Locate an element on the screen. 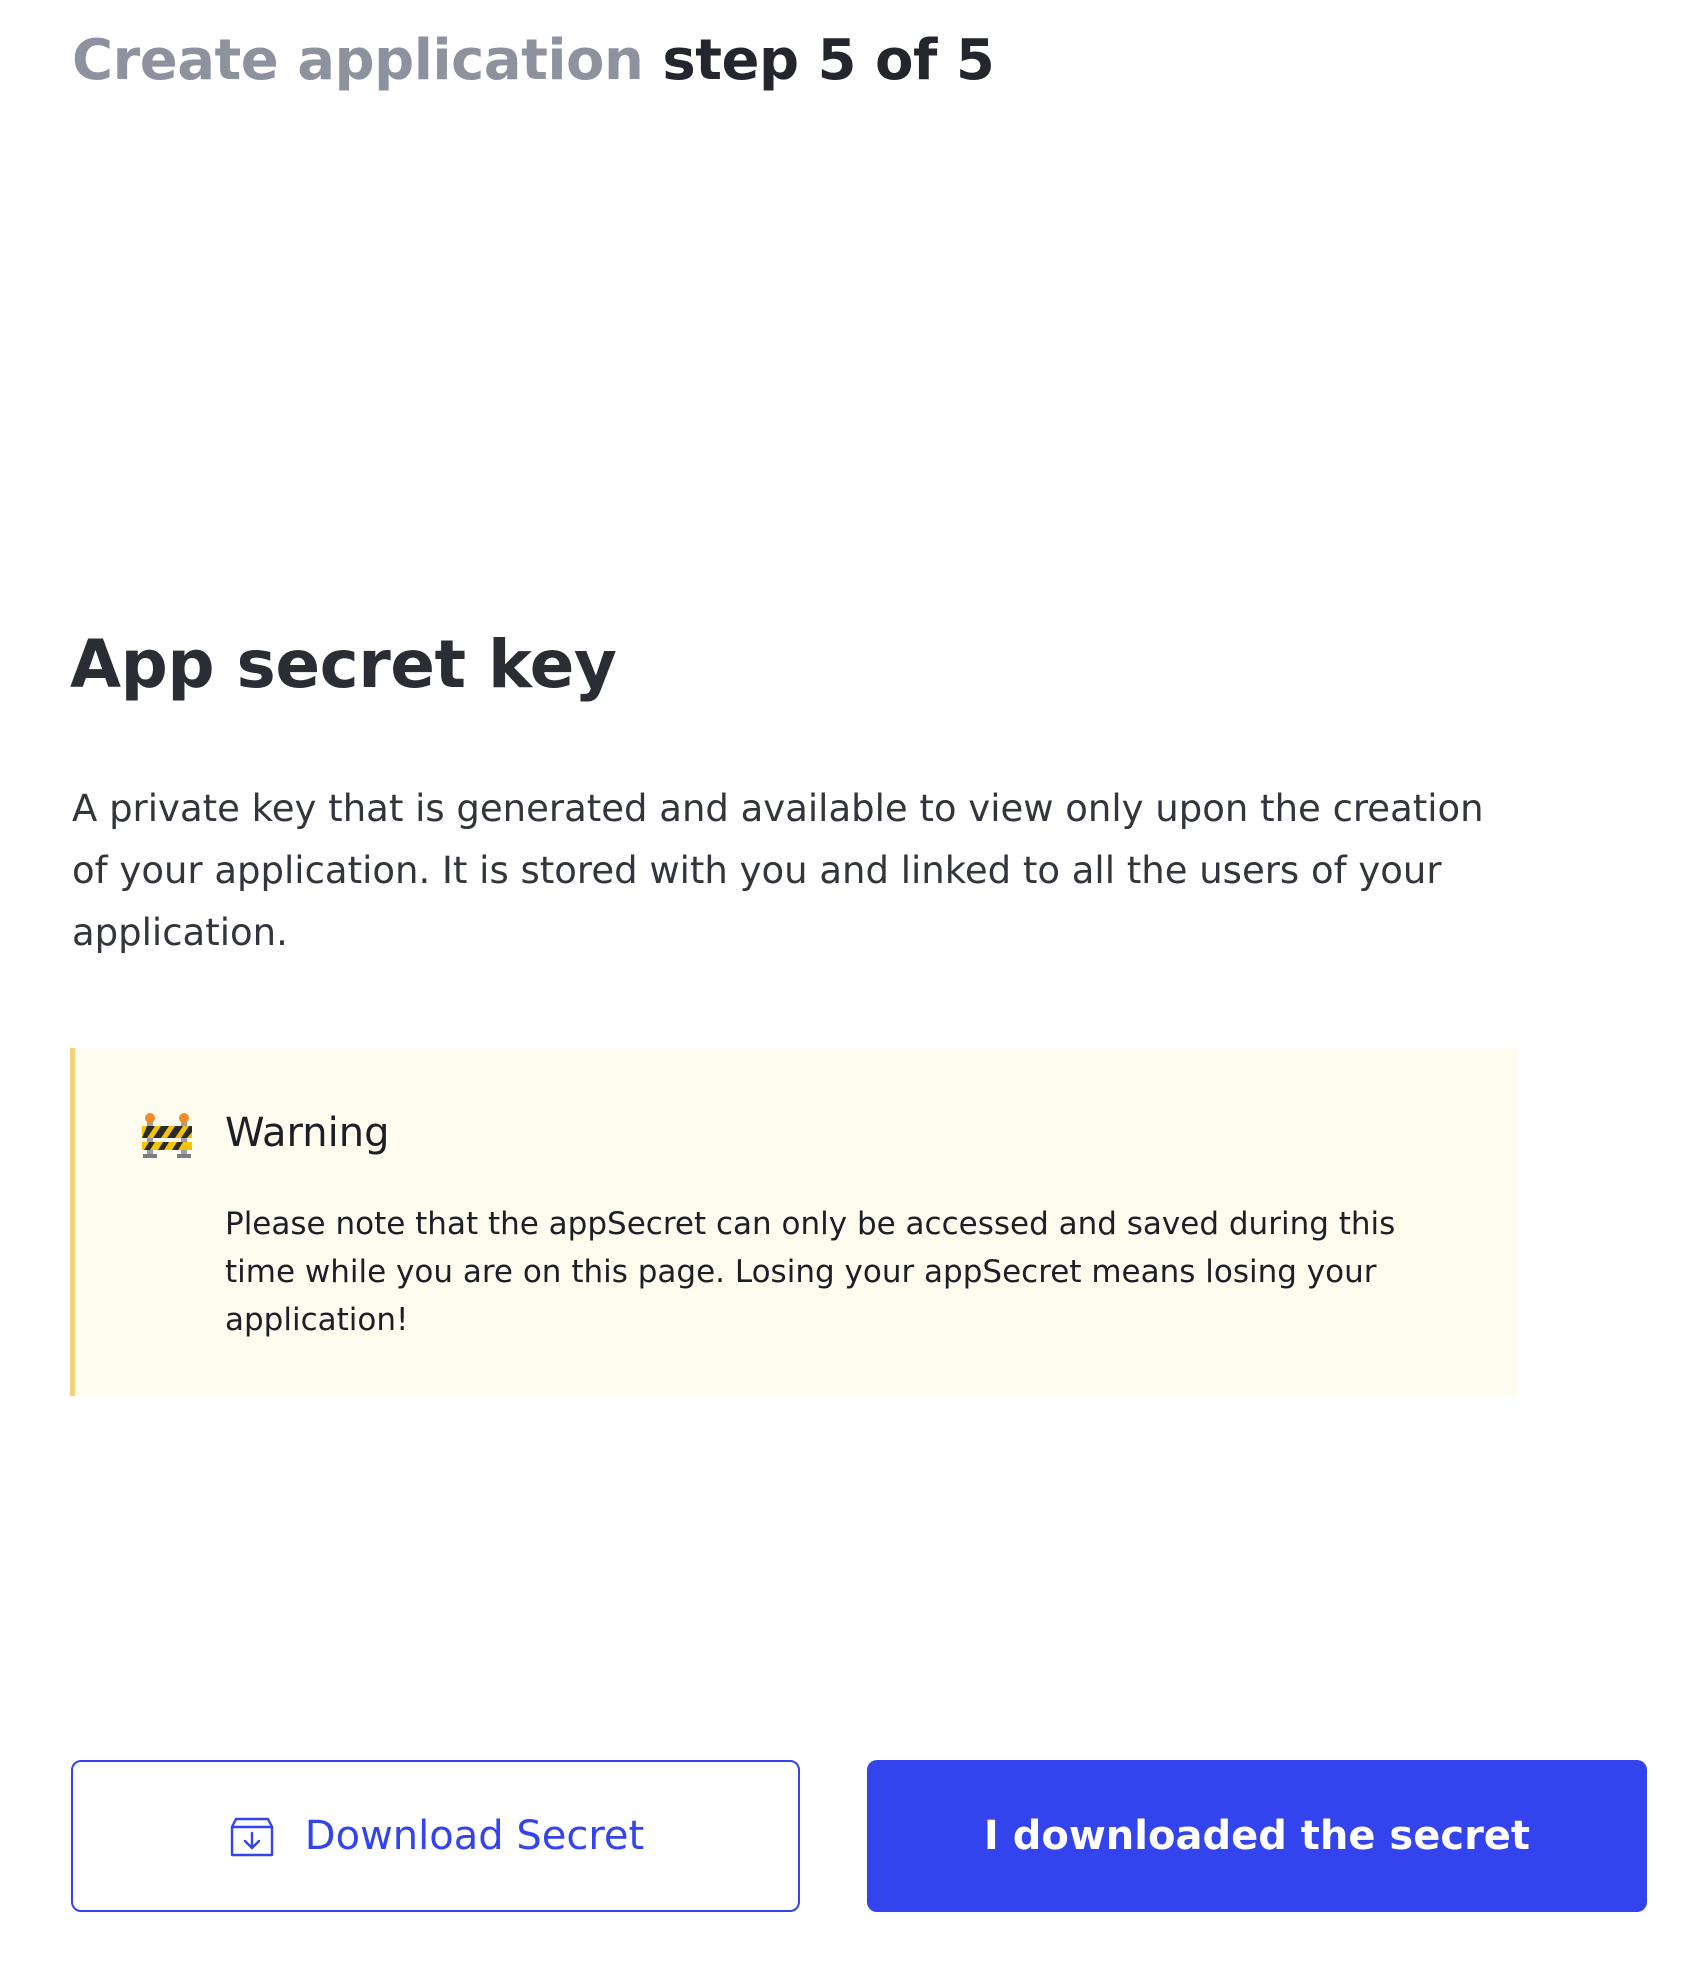 The width and height of the screenshot is (1694, 1976). confirm-downloaded-button: I downloaded the secret is located at coordinates (1257, 1836).